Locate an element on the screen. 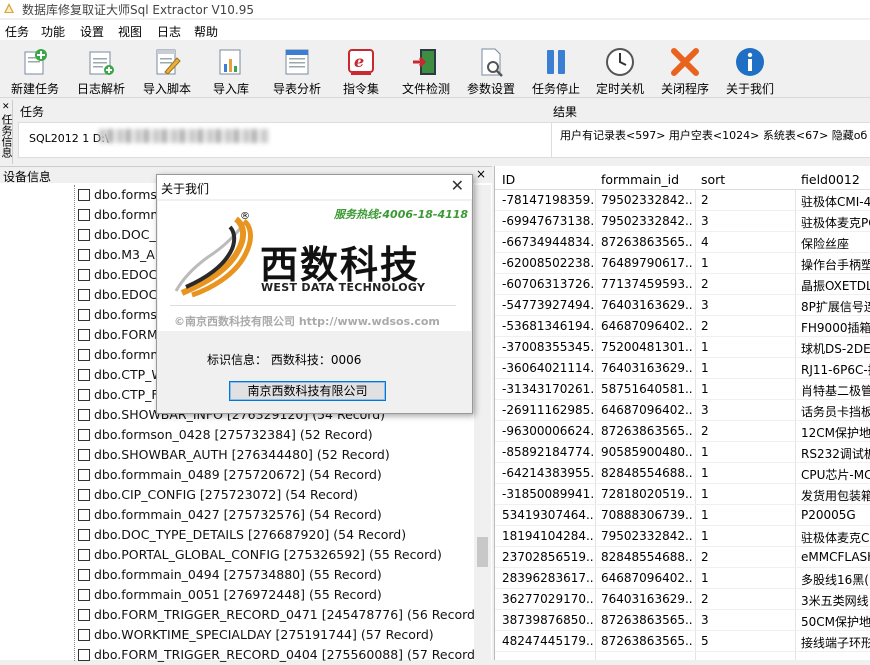 The width and height of the screenshot is (870, 665). table-row: 28396283617... 64687096402... 1 多股线16黑( is located at coordinates (682, 578).